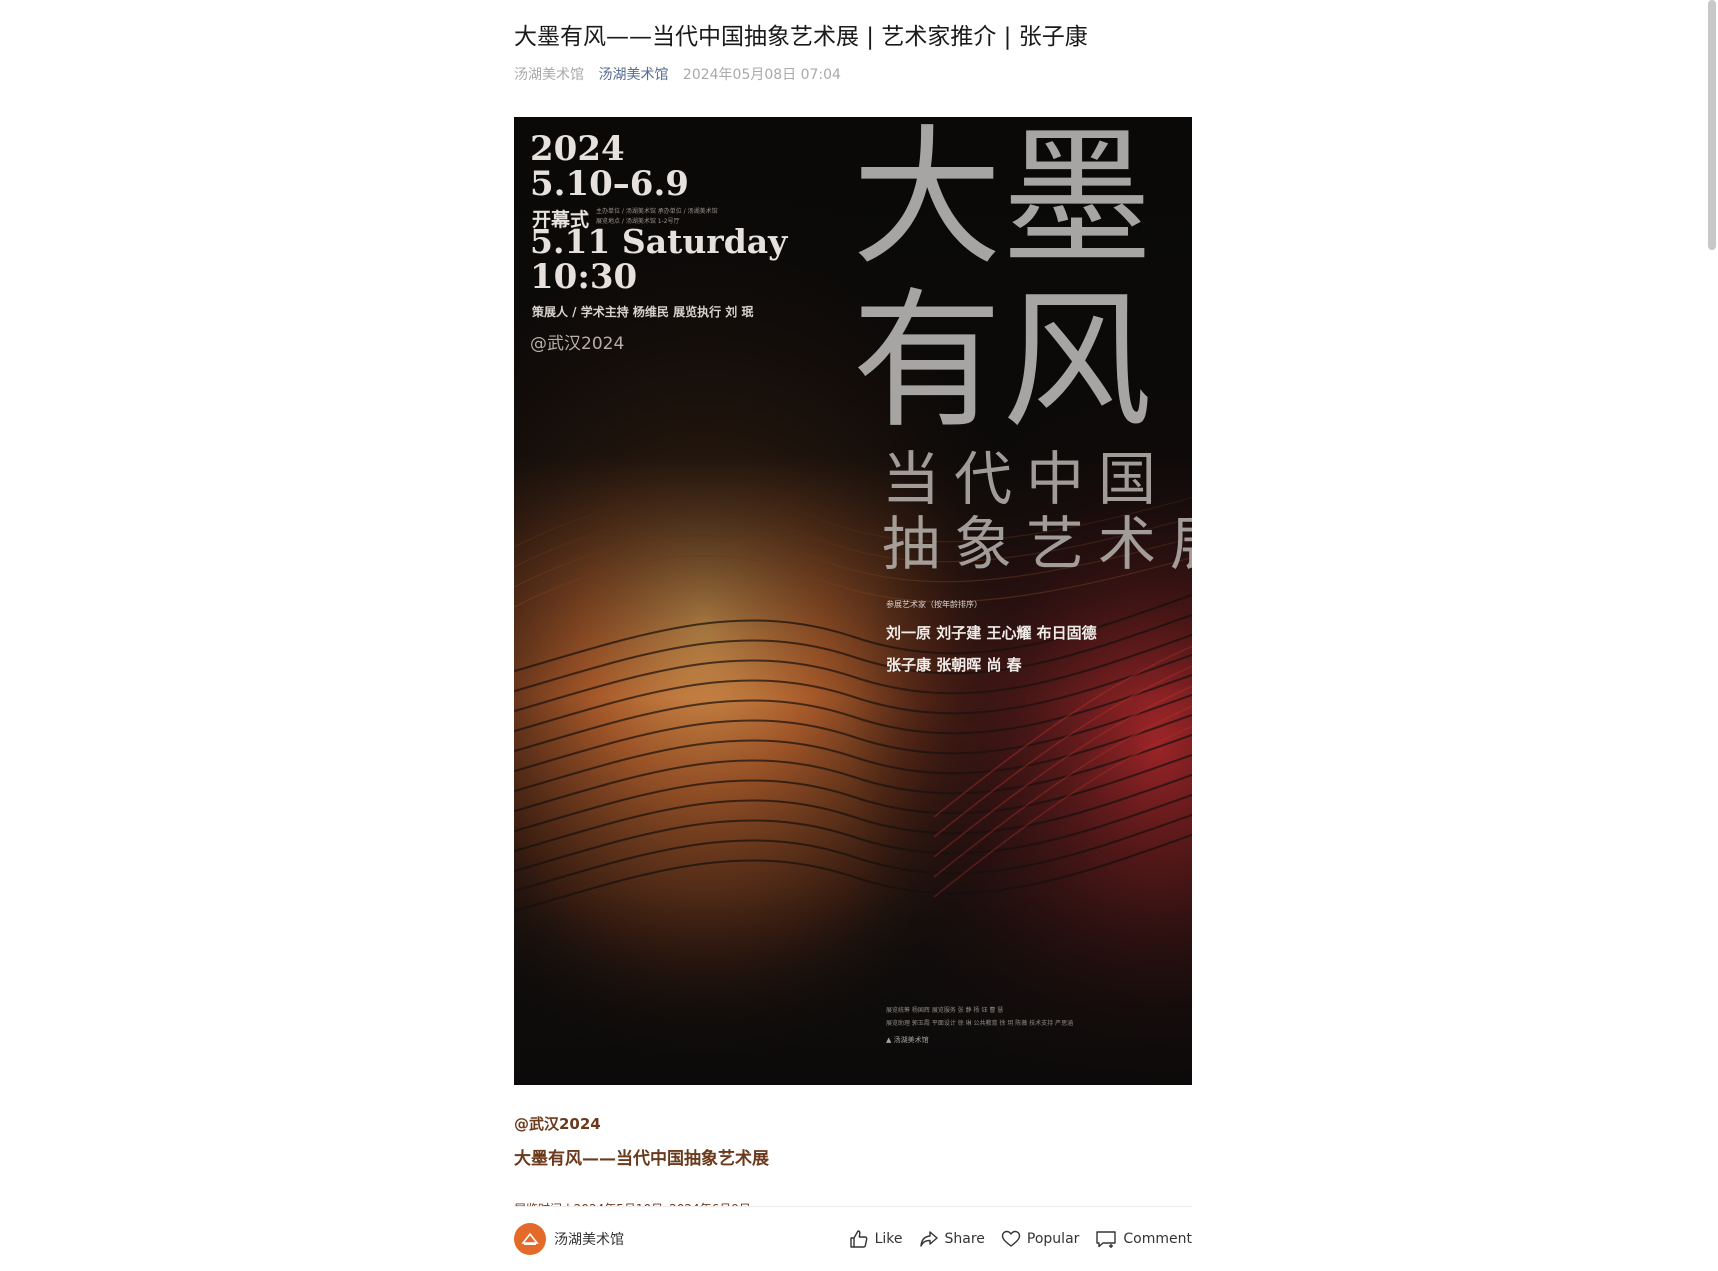 Image resolution: width=1718 pixels, height=1271 pixels. I want to click on publish-date: 2024年05月08日 07:04, so click(761, 75).